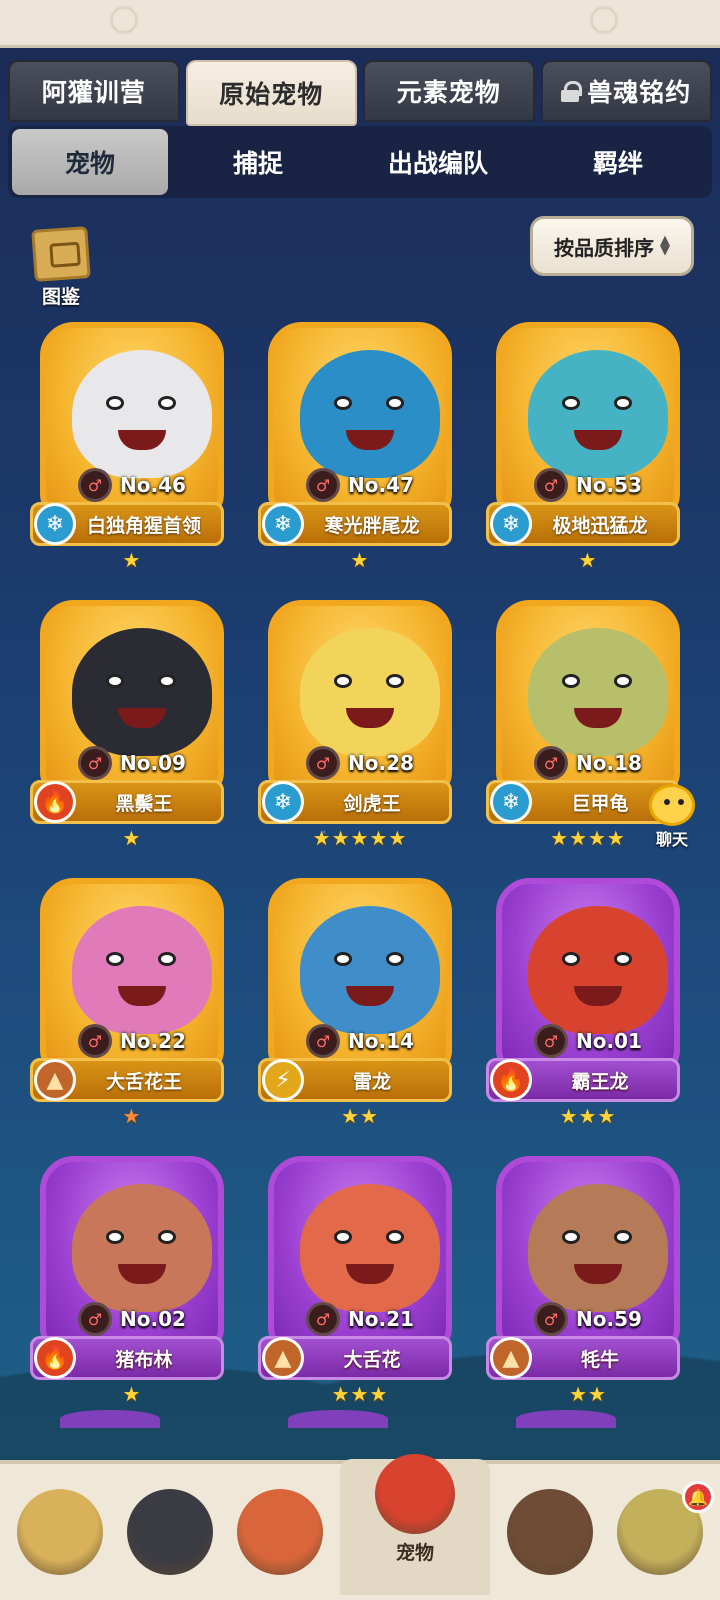  I want to click on pet-number-badge: ♂ No.59, so click(588, 1319).